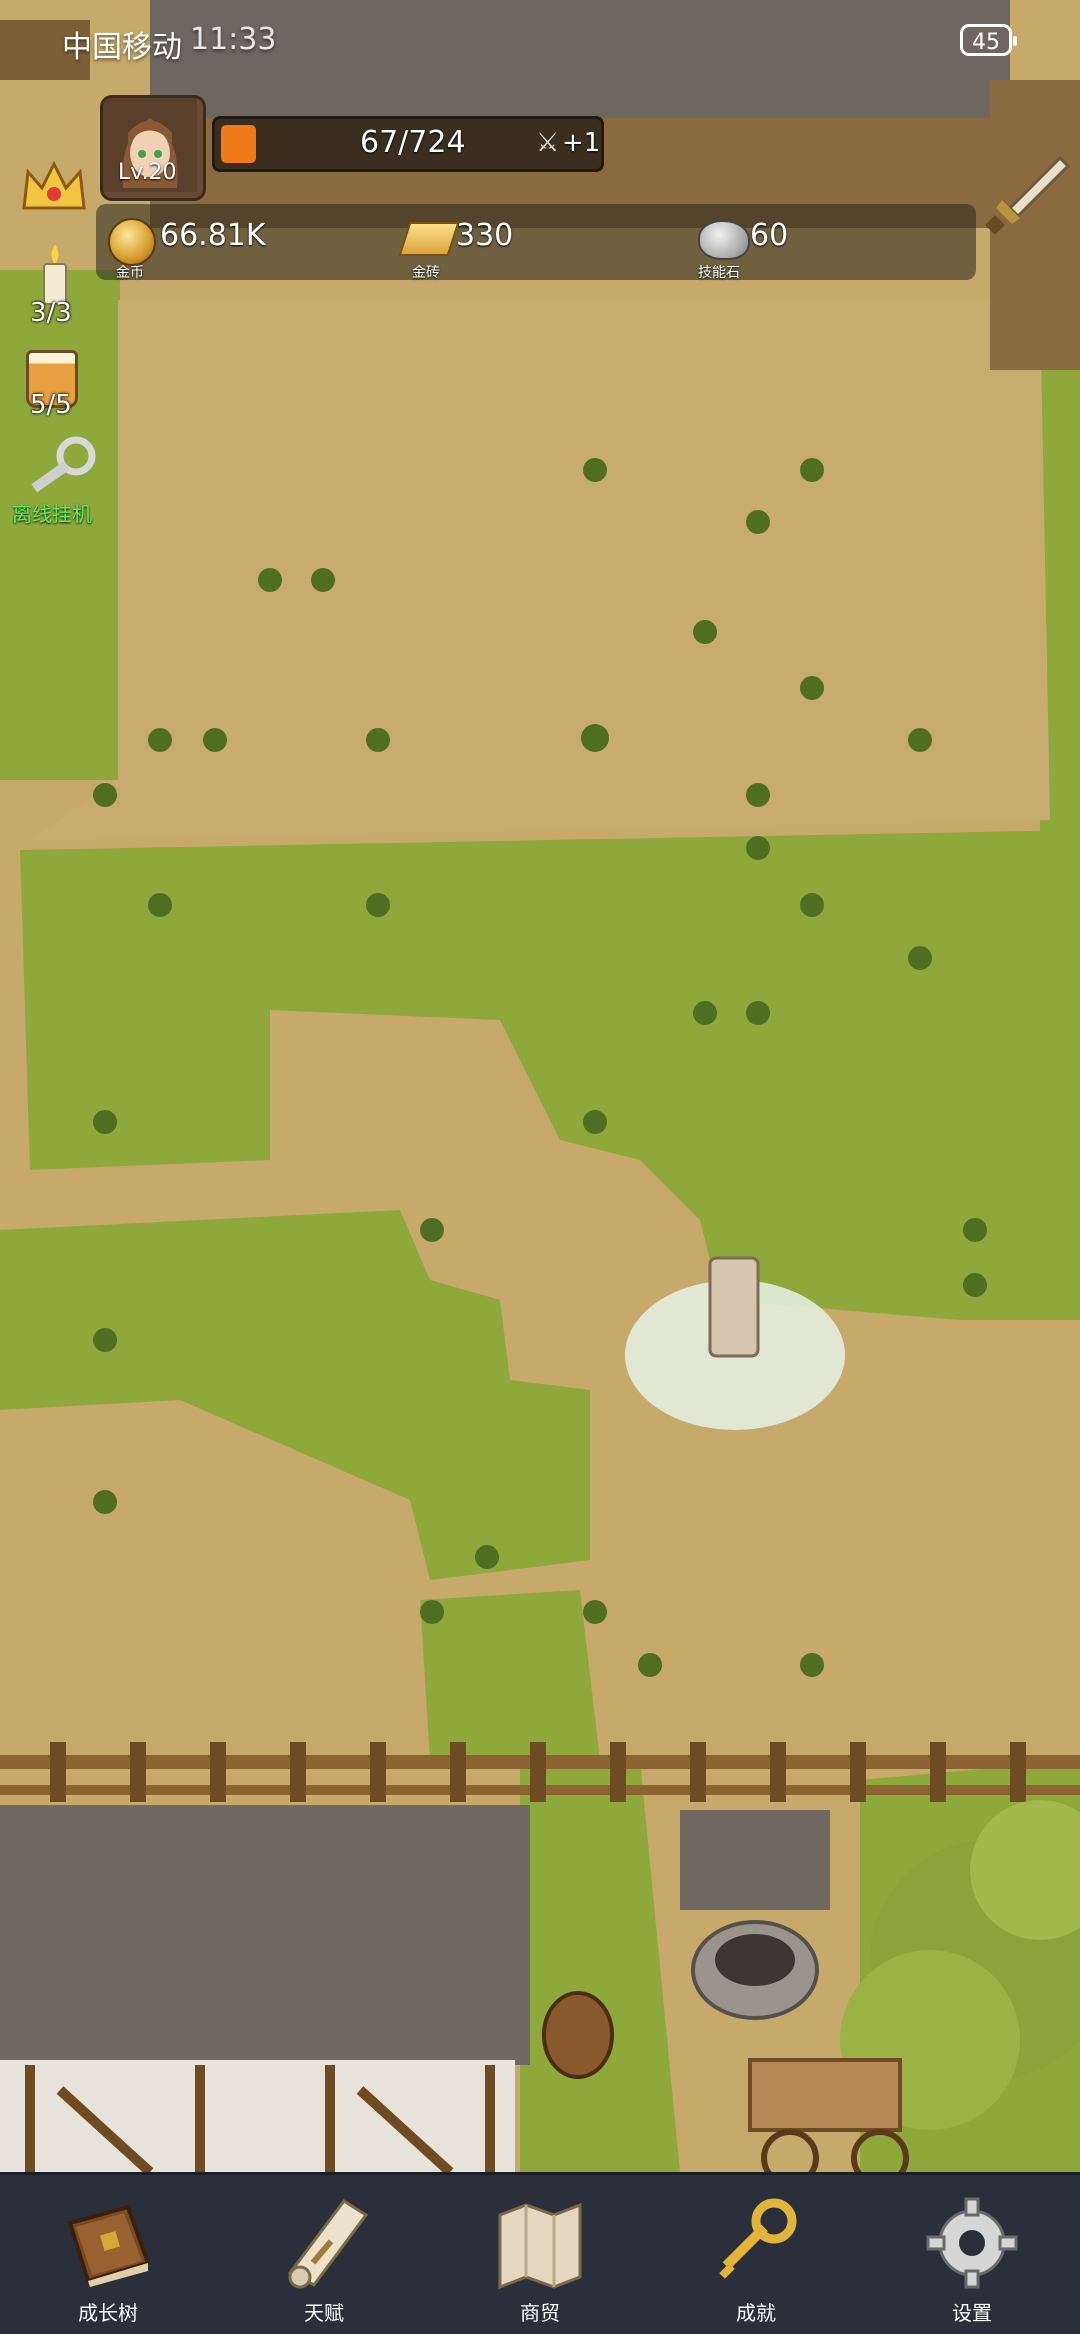  What do you see at coordinates (769, 235) in the screenshot?
I see `skill-stone-value: 60` at bounding box center [769, 235].